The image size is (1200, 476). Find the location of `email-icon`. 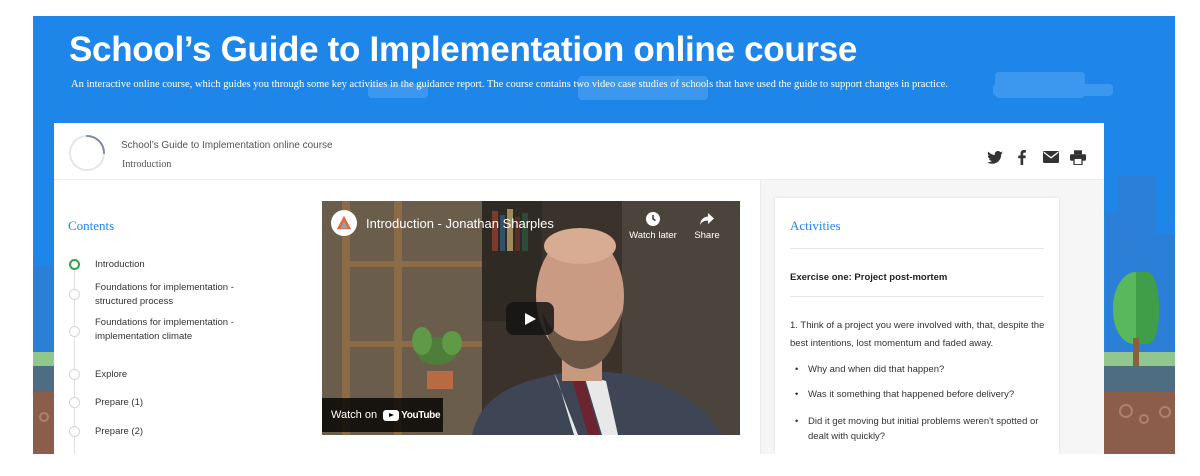

email-icon is located at coordinates (1051, 157).